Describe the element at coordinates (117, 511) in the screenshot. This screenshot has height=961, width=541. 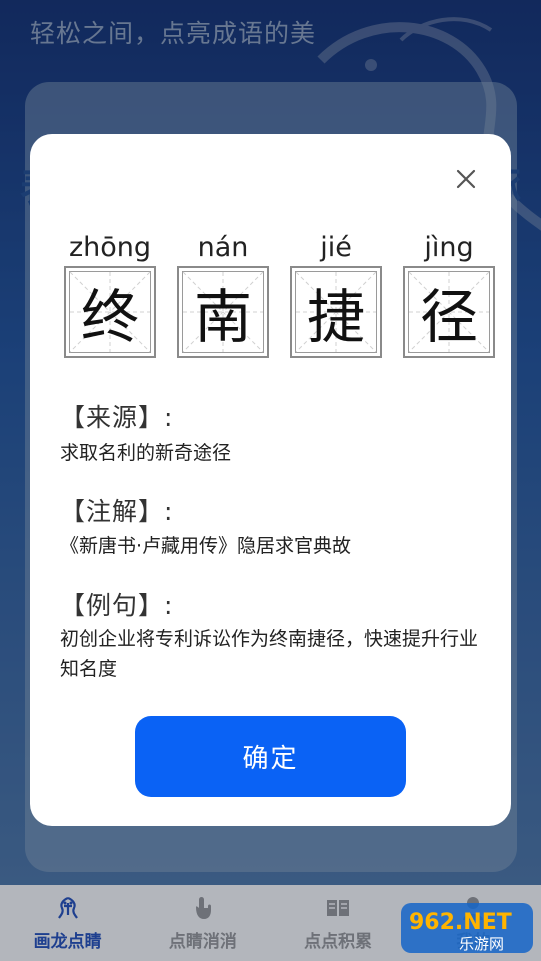
I see `note-label: 【注解】:` at that location.